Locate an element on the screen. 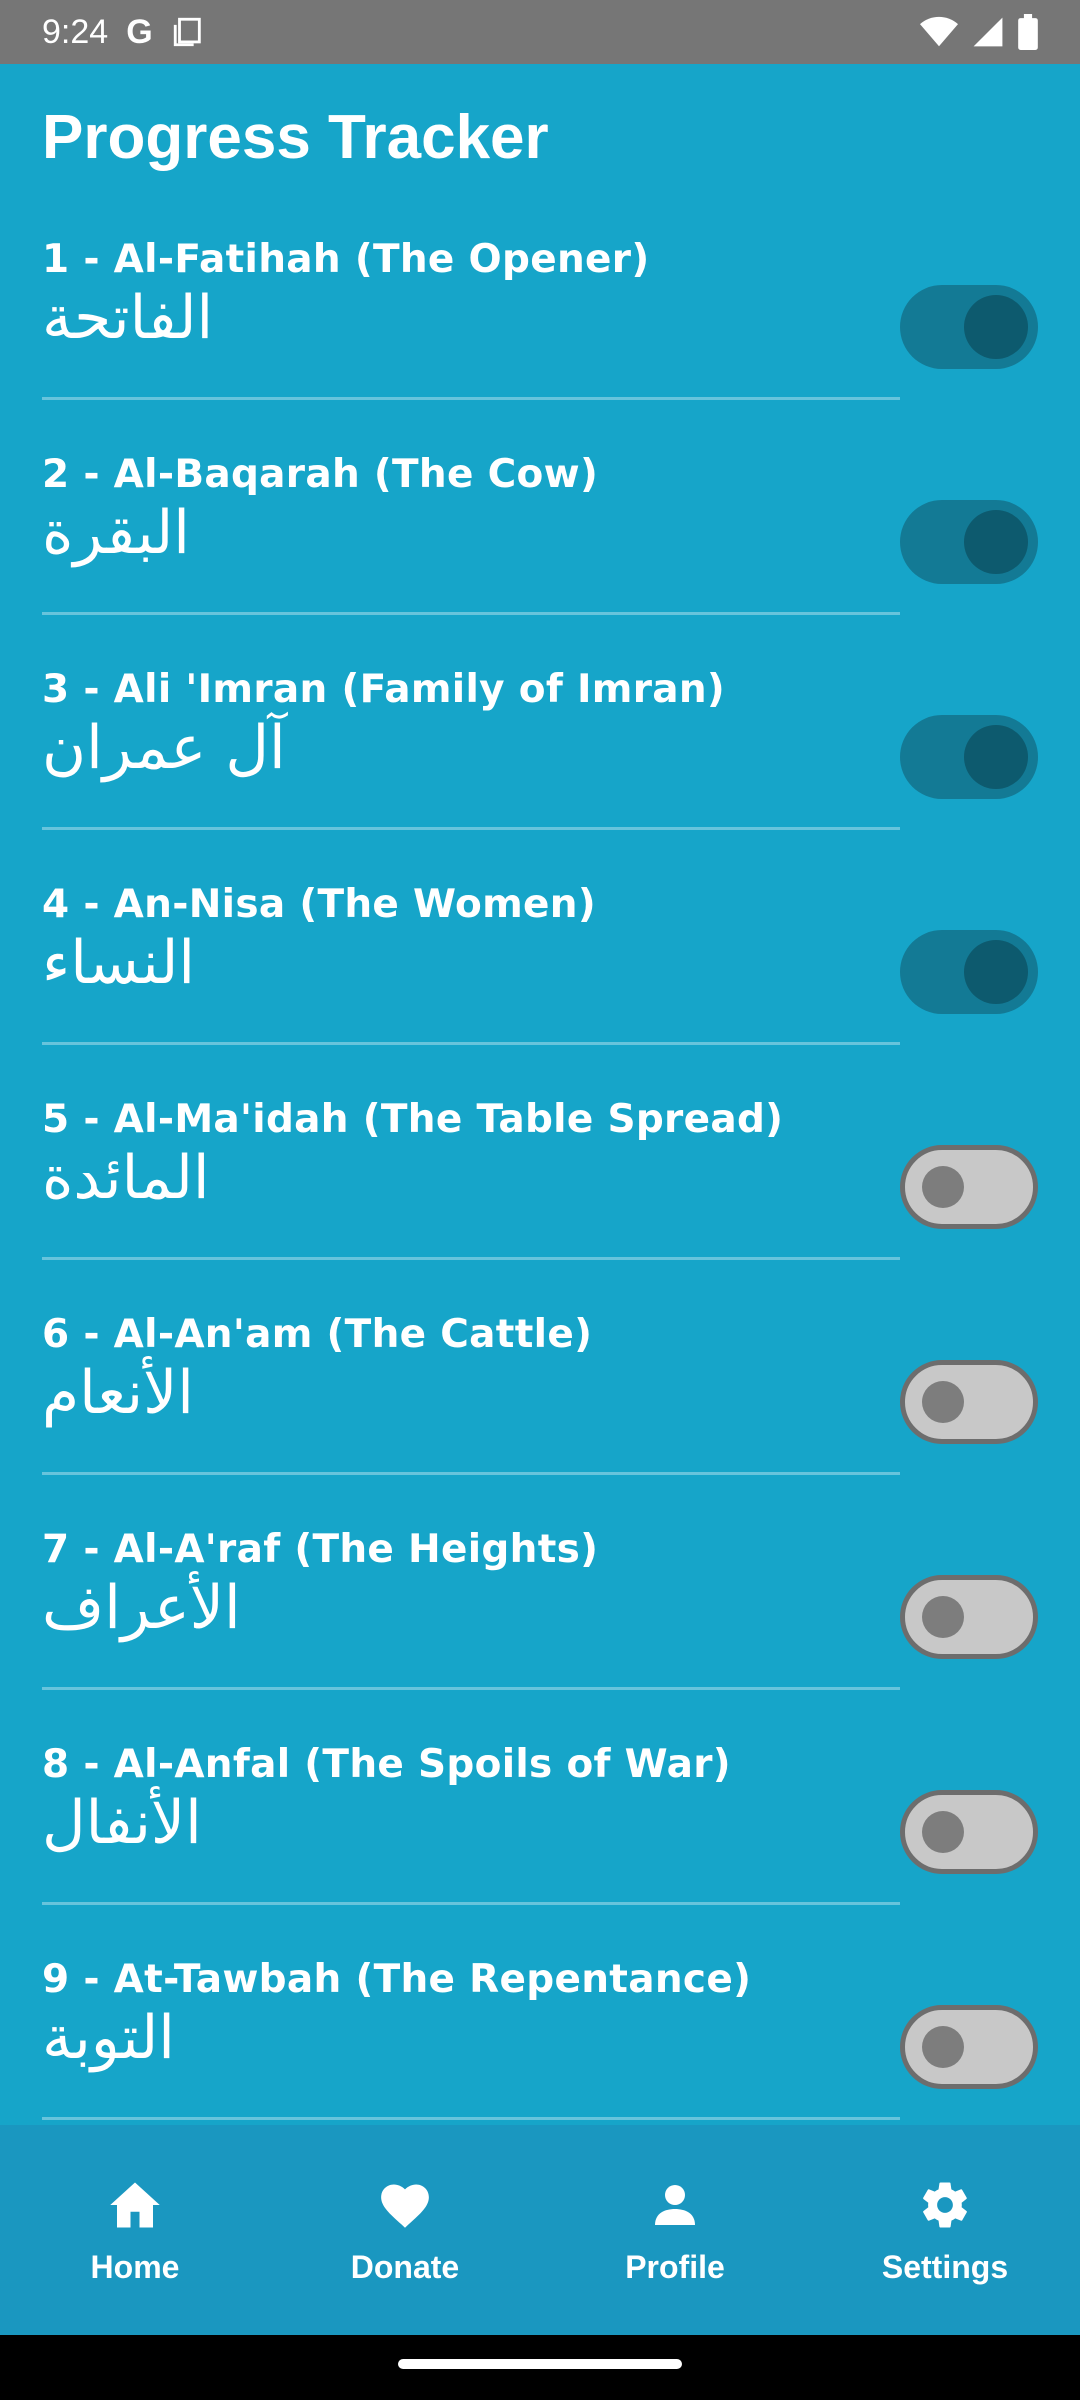  list-item: 6 - Al-An'am (The Cattle) الأنعام is located at coordinates (540, 1397).